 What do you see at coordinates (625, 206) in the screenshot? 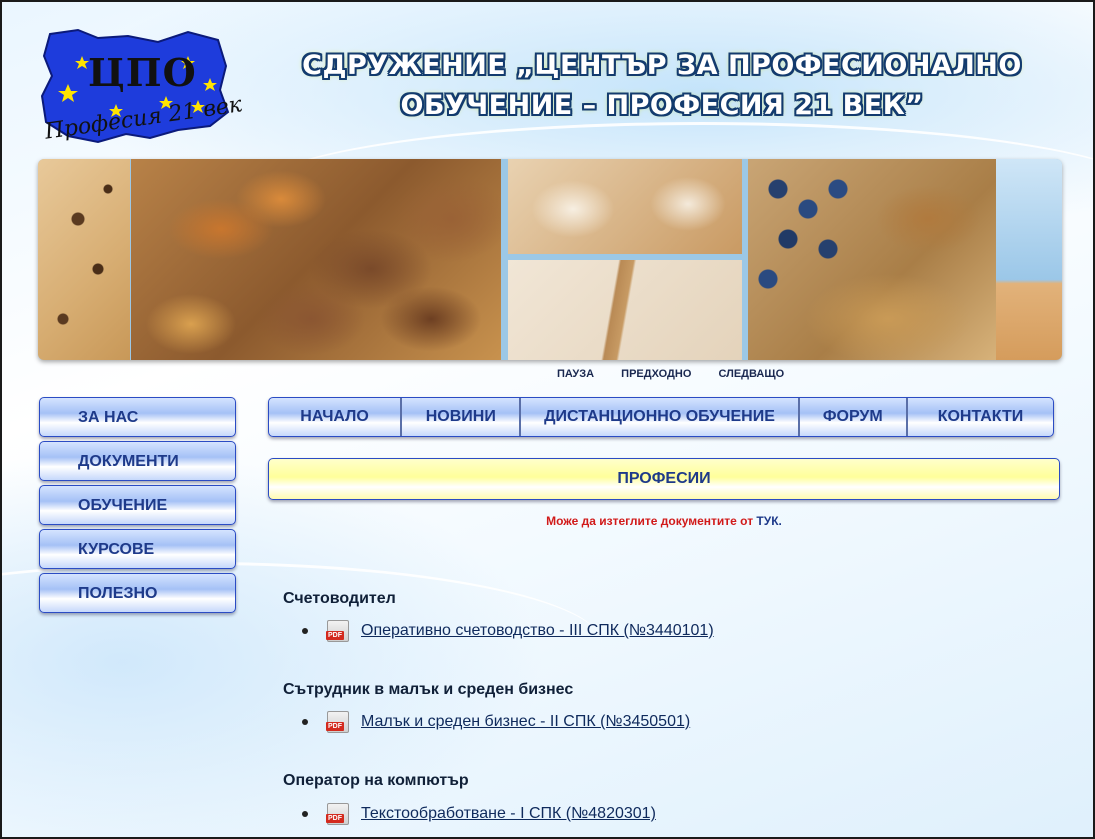
I see `banner-image-rolls` at bounding box center [625, 206].